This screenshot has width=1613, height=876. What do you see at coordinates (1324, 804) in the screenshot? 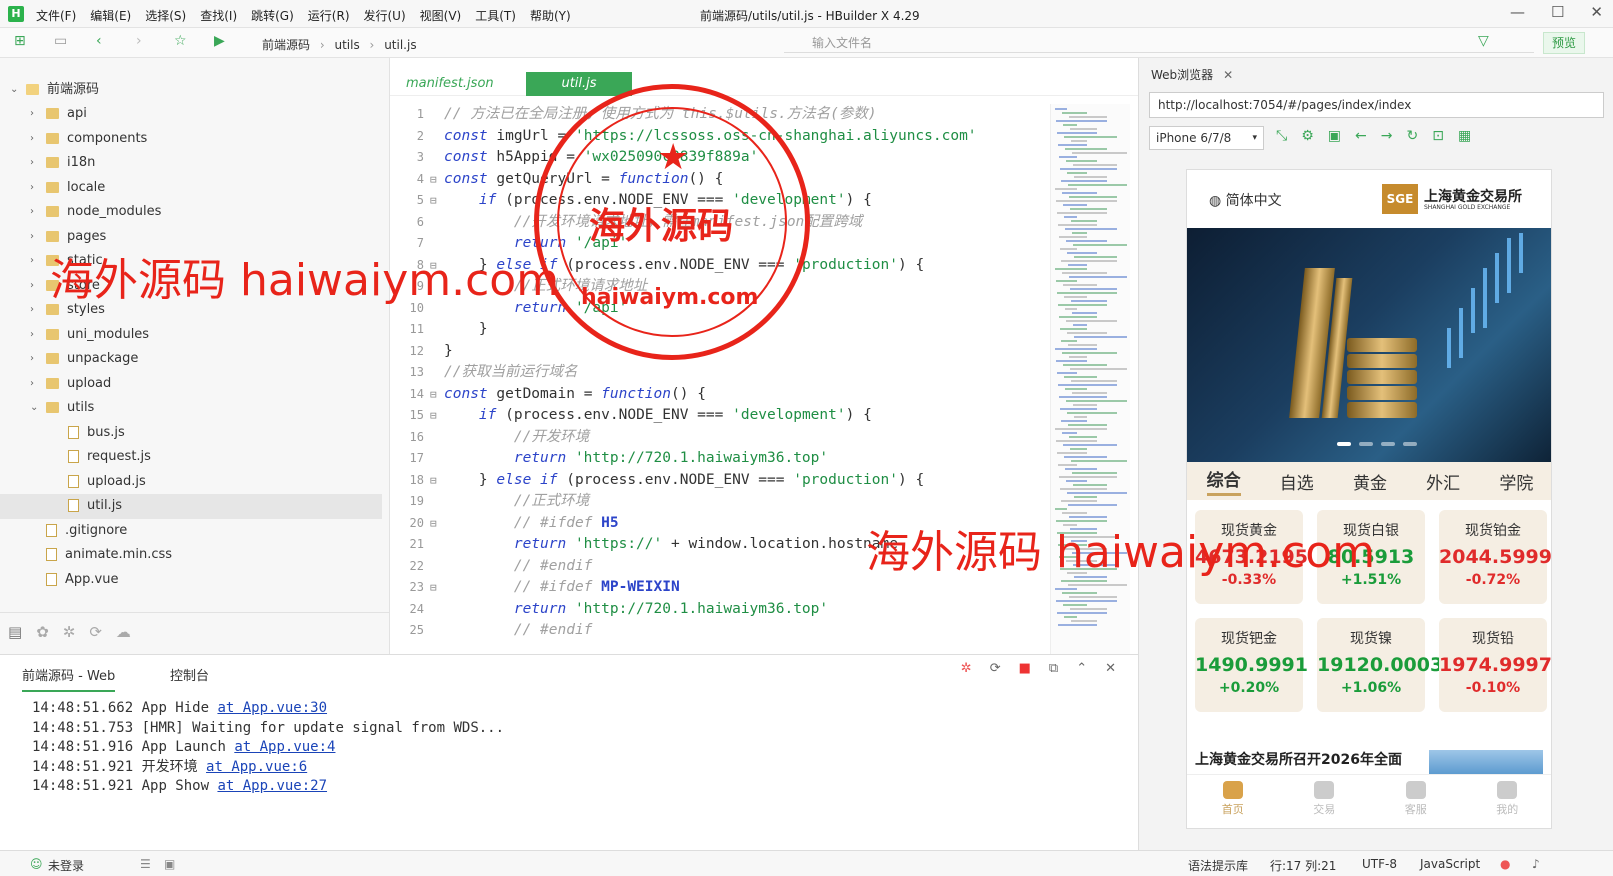
I see `tabbar-item: 交易` at bounding box center [1324, 804].